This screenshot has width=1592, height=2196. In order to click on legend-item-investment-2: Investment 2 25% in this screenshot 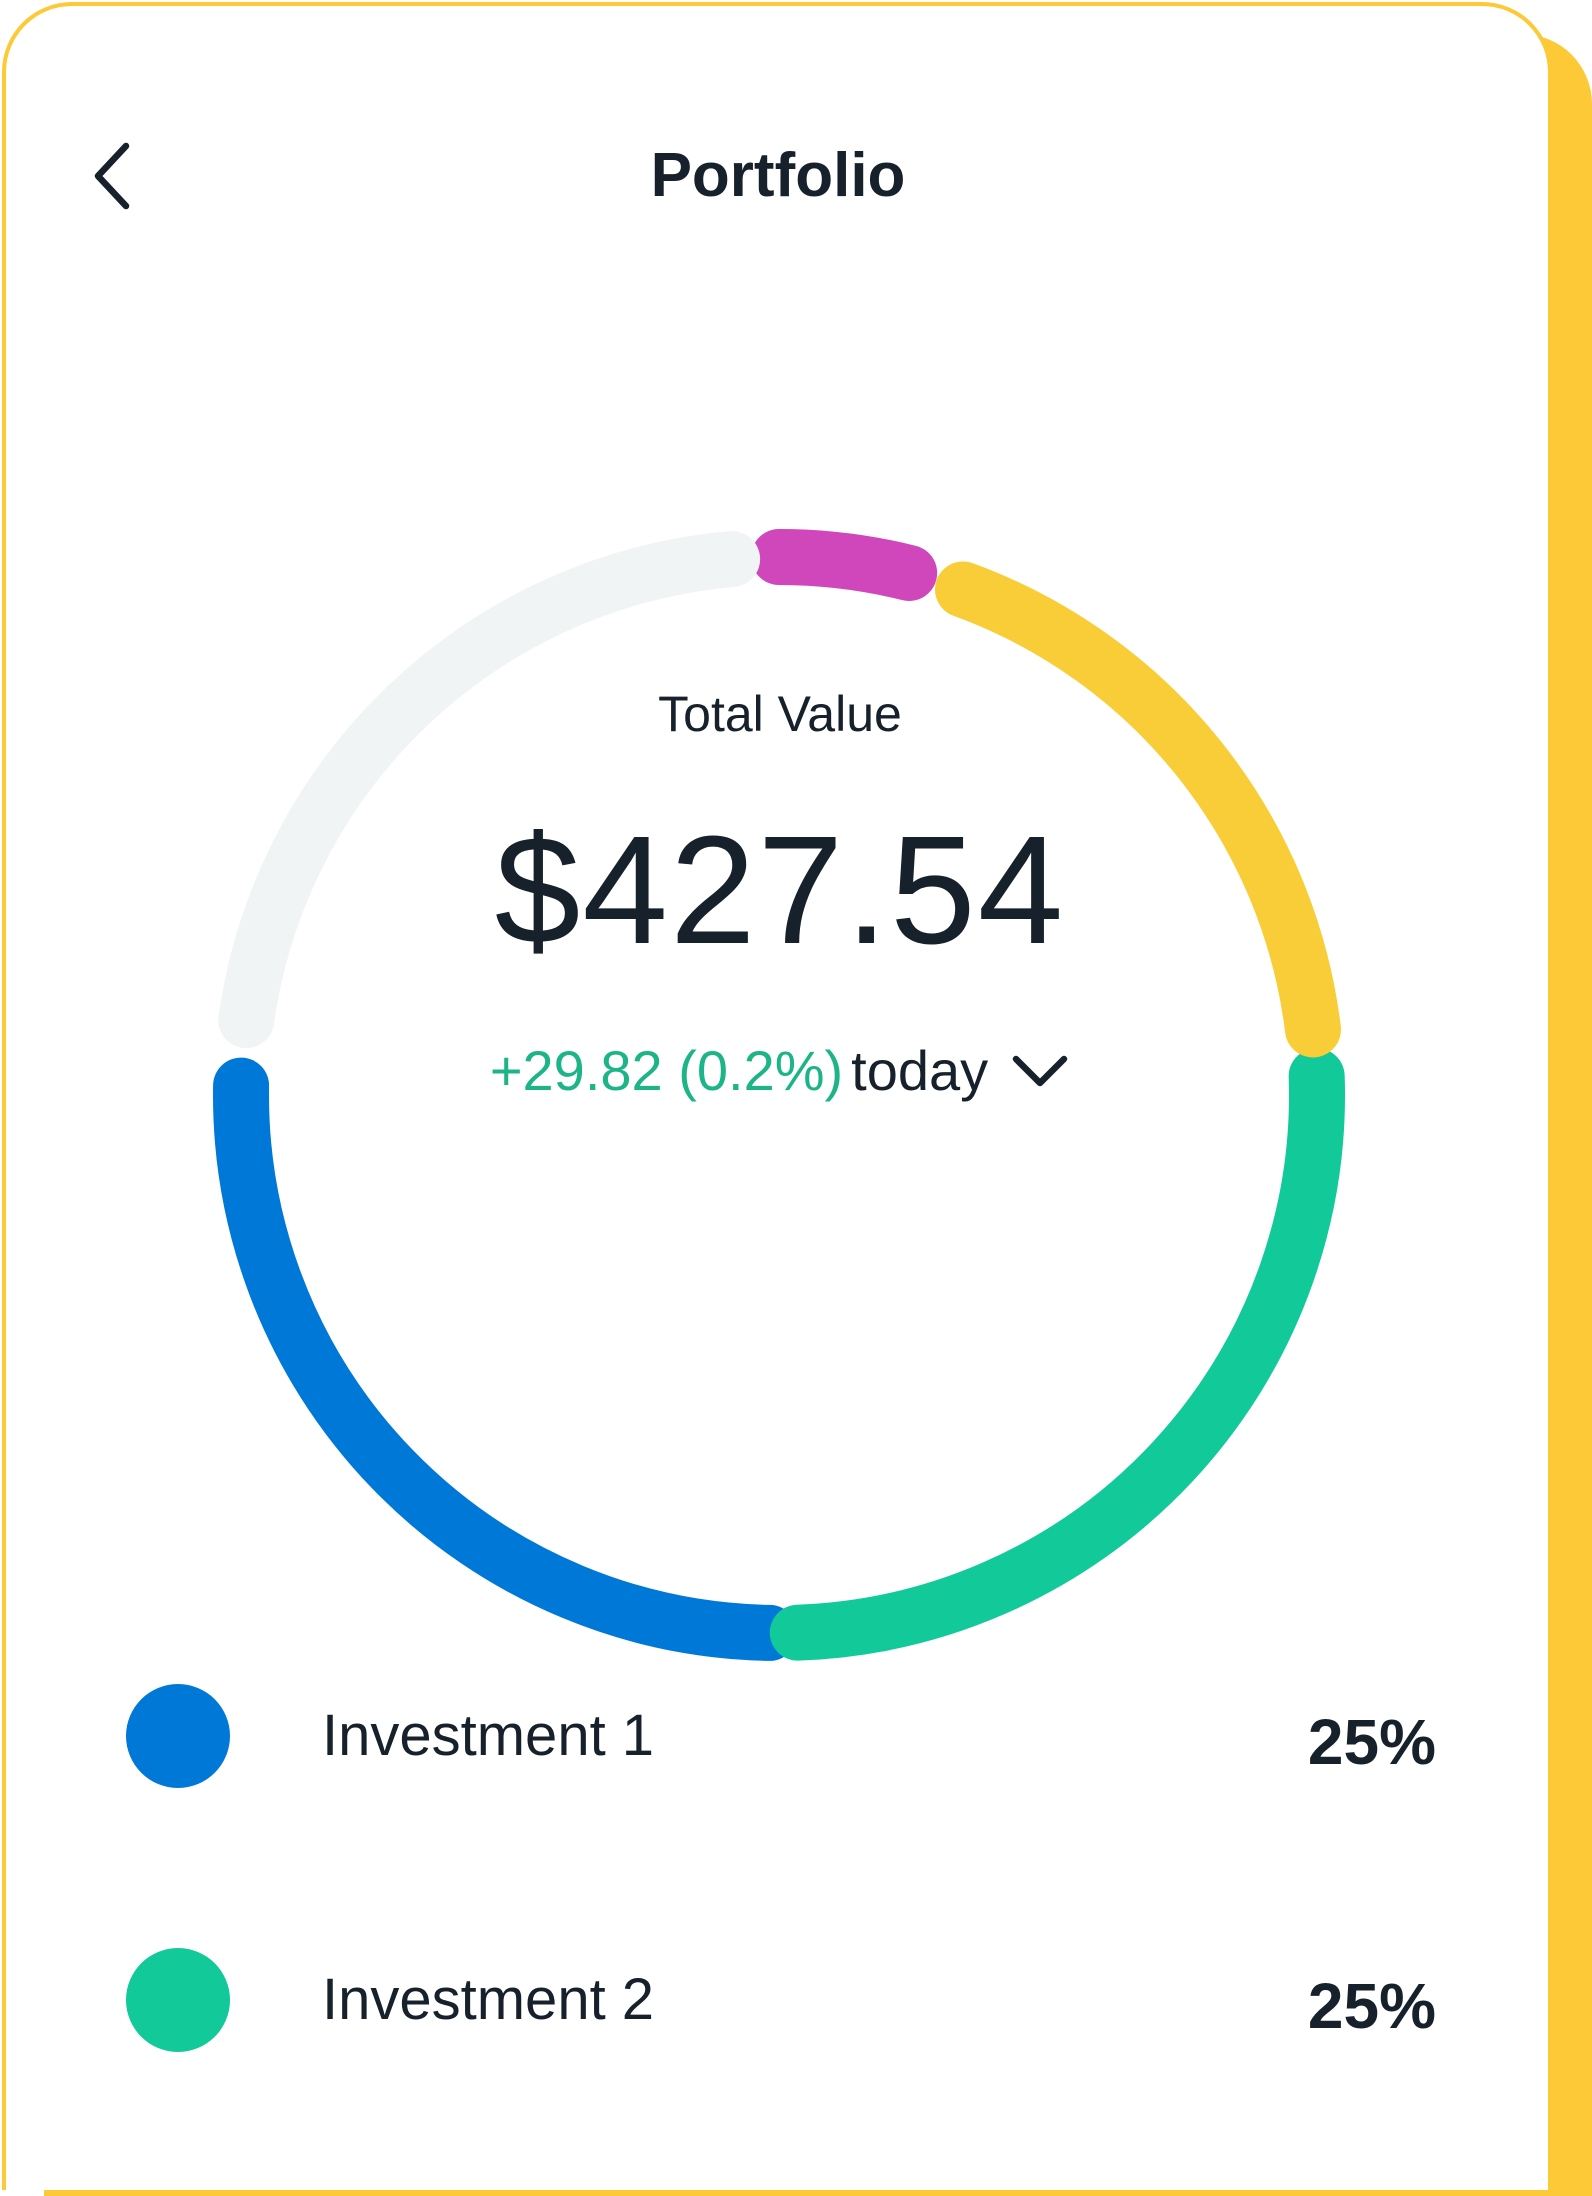, I will do `click(781, 2003)`.